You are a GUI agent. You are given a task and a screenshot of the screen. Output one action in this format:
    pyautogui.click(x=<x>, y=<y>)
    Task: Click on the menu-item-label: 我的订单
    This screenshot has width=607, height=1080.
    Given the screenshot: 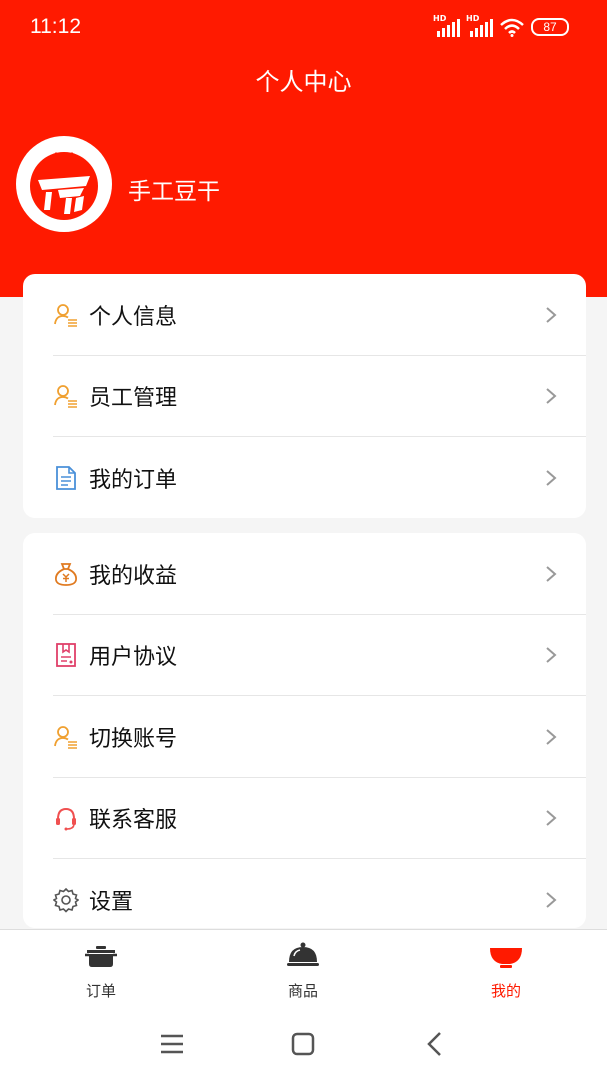 What is the action you would take?
    pyautogui.click(x=133, y=480)
    